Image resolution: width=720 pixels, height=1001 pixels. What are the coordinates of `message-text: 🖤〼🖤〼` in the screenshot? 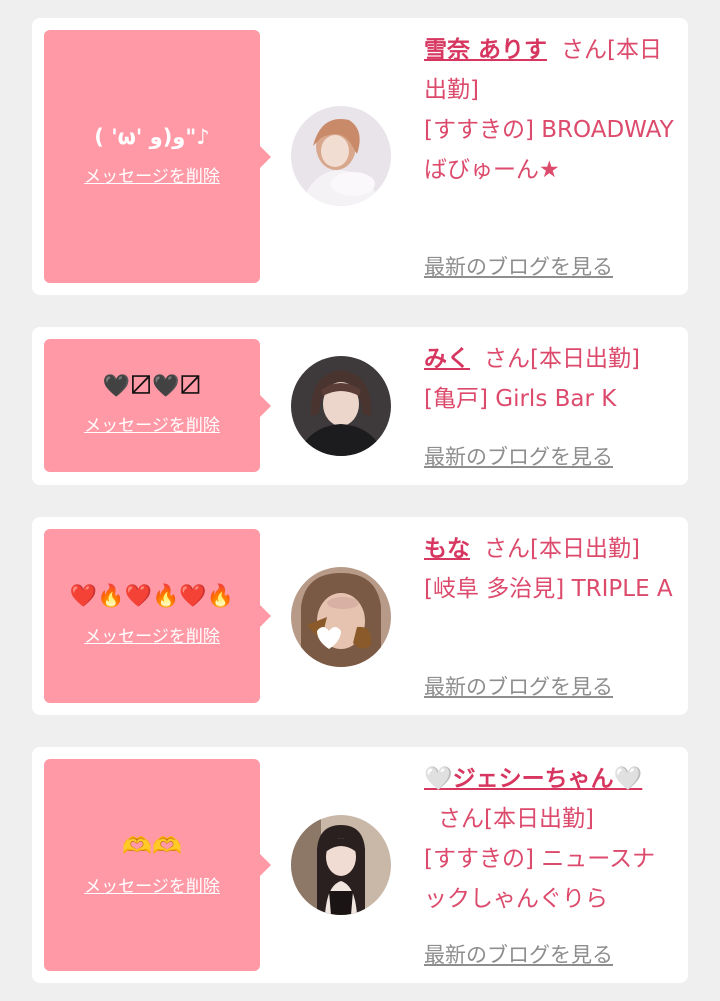 It's located at (152, 386).